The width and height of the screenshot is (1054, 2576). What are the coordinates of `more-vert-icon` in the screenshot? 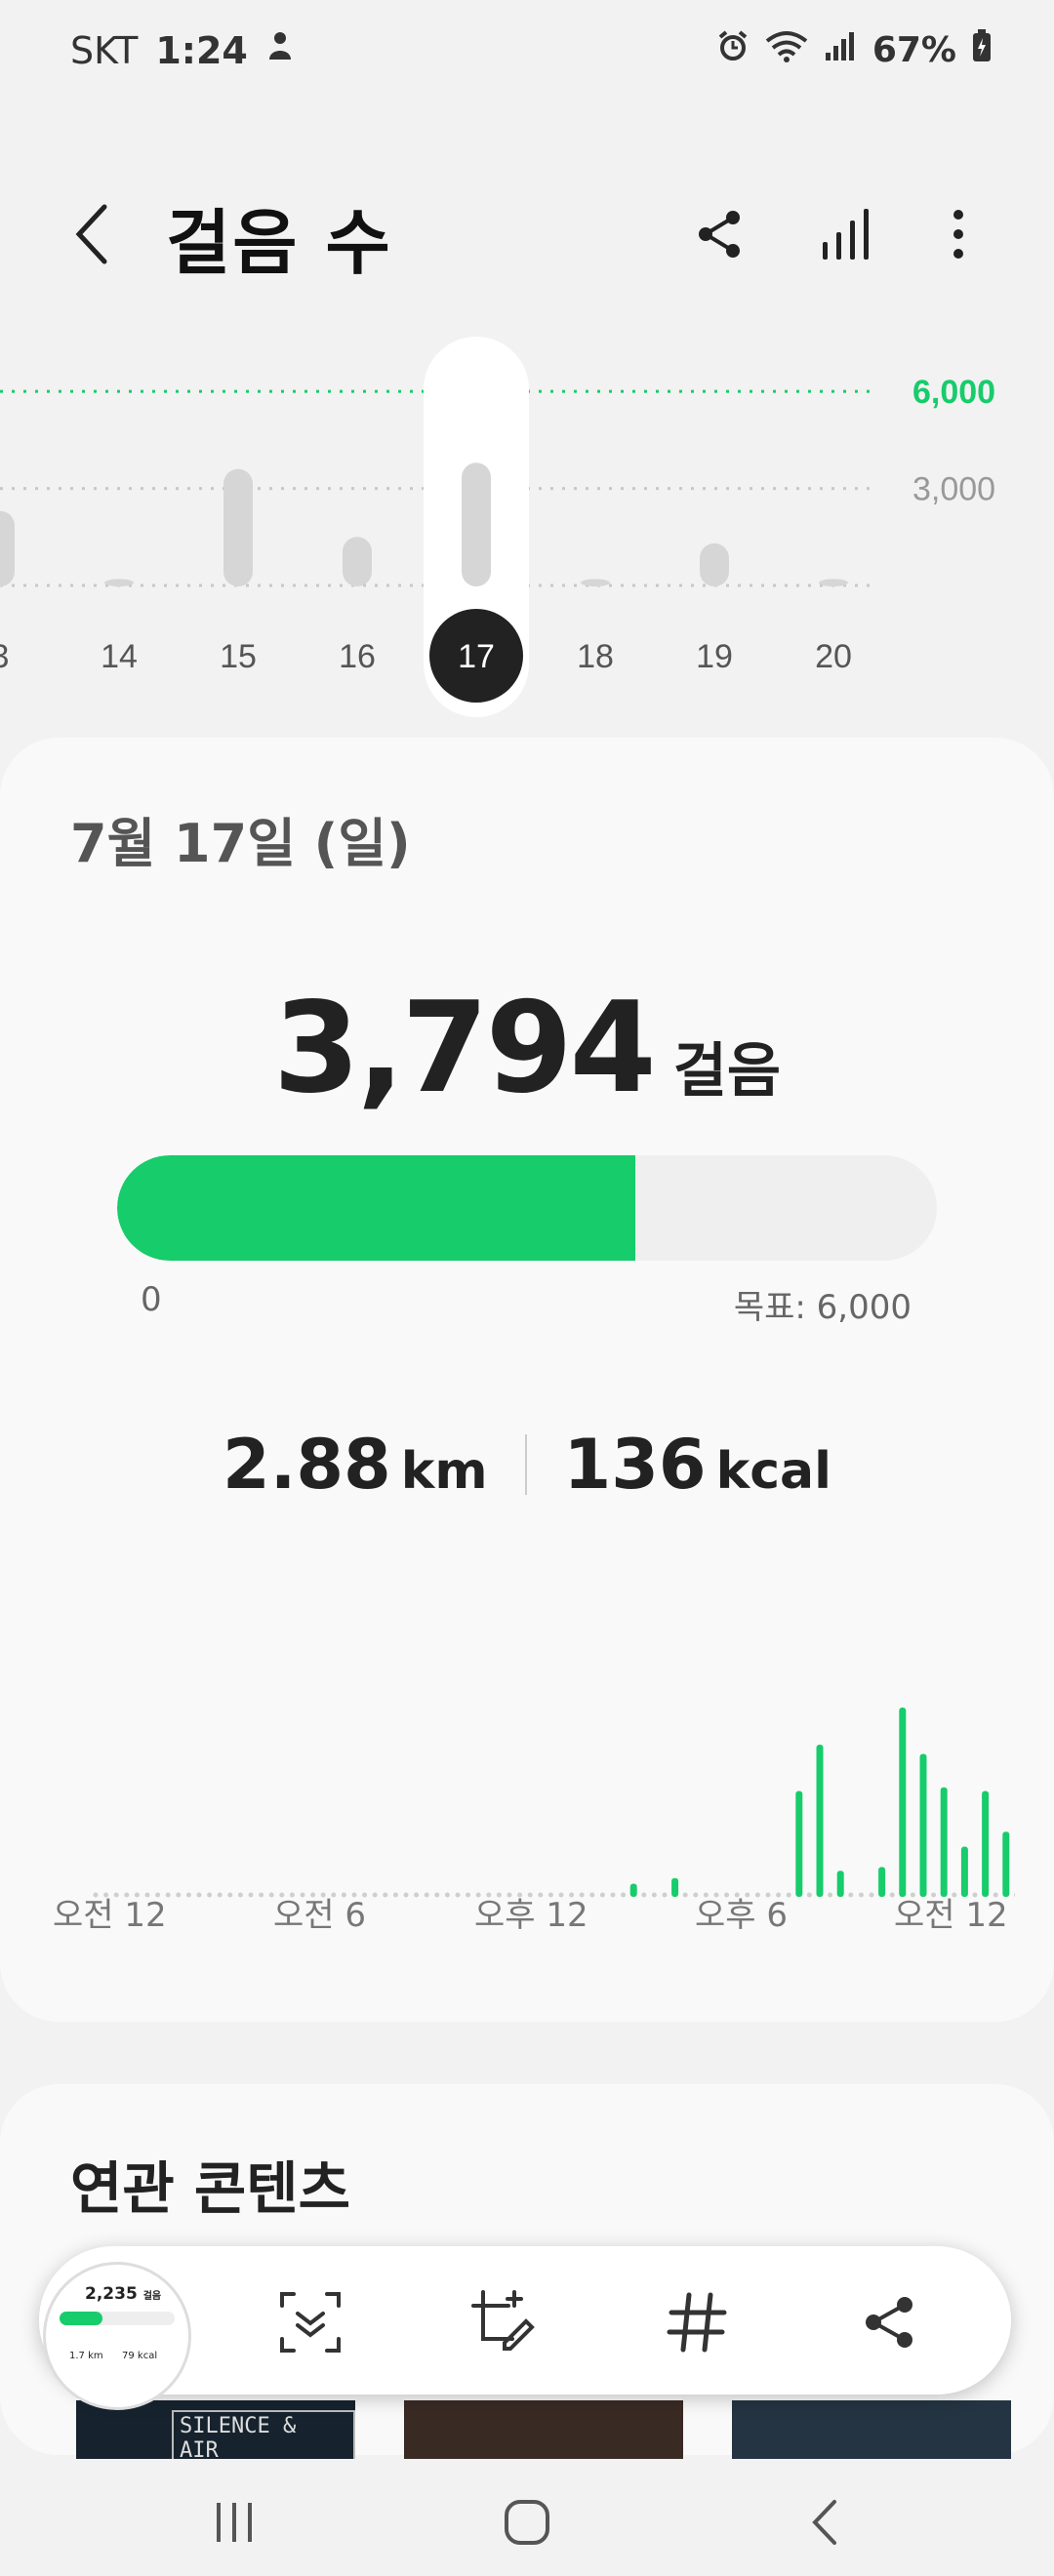 It's located at (958, 234).